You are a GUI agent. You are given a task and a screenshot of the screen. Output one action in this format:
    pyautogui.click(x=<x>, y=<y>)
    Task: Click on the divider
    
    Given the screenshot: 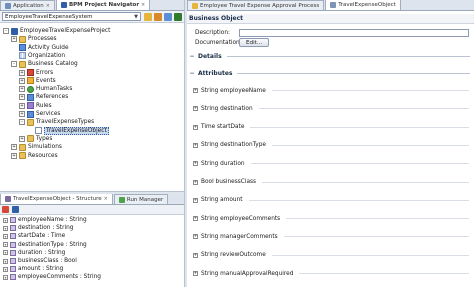 What is the action you would take?
    pyautogui.click(x=370, y=255)
    